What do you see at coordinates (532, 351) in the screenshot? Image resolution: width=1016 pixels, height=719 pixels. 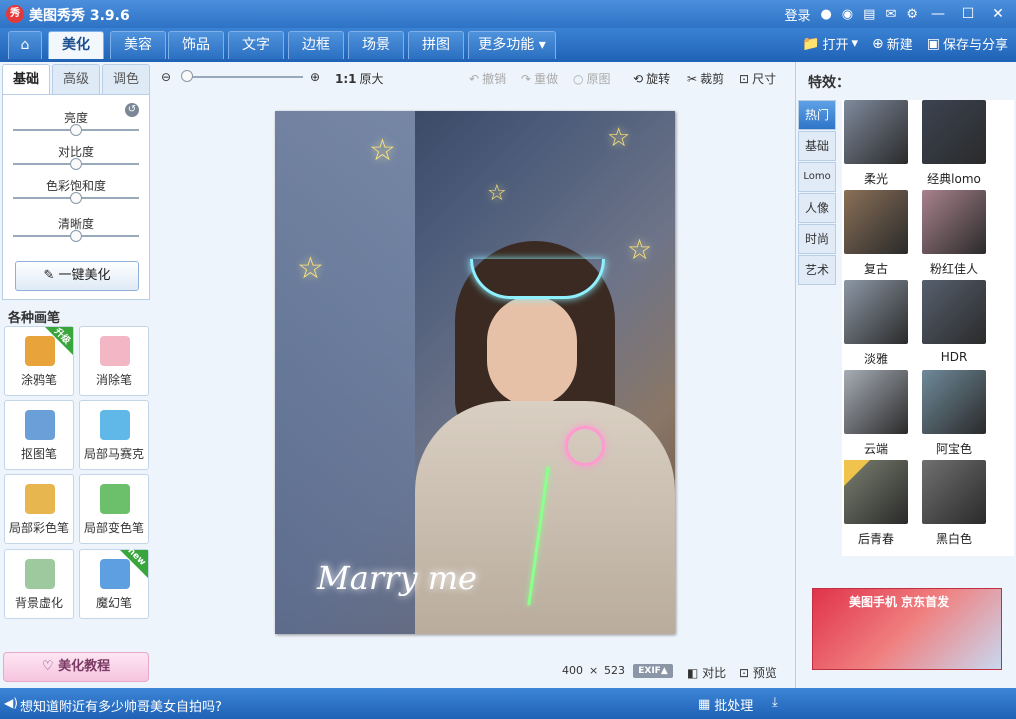 I see `photo-face` at bounding box center [532, 351].